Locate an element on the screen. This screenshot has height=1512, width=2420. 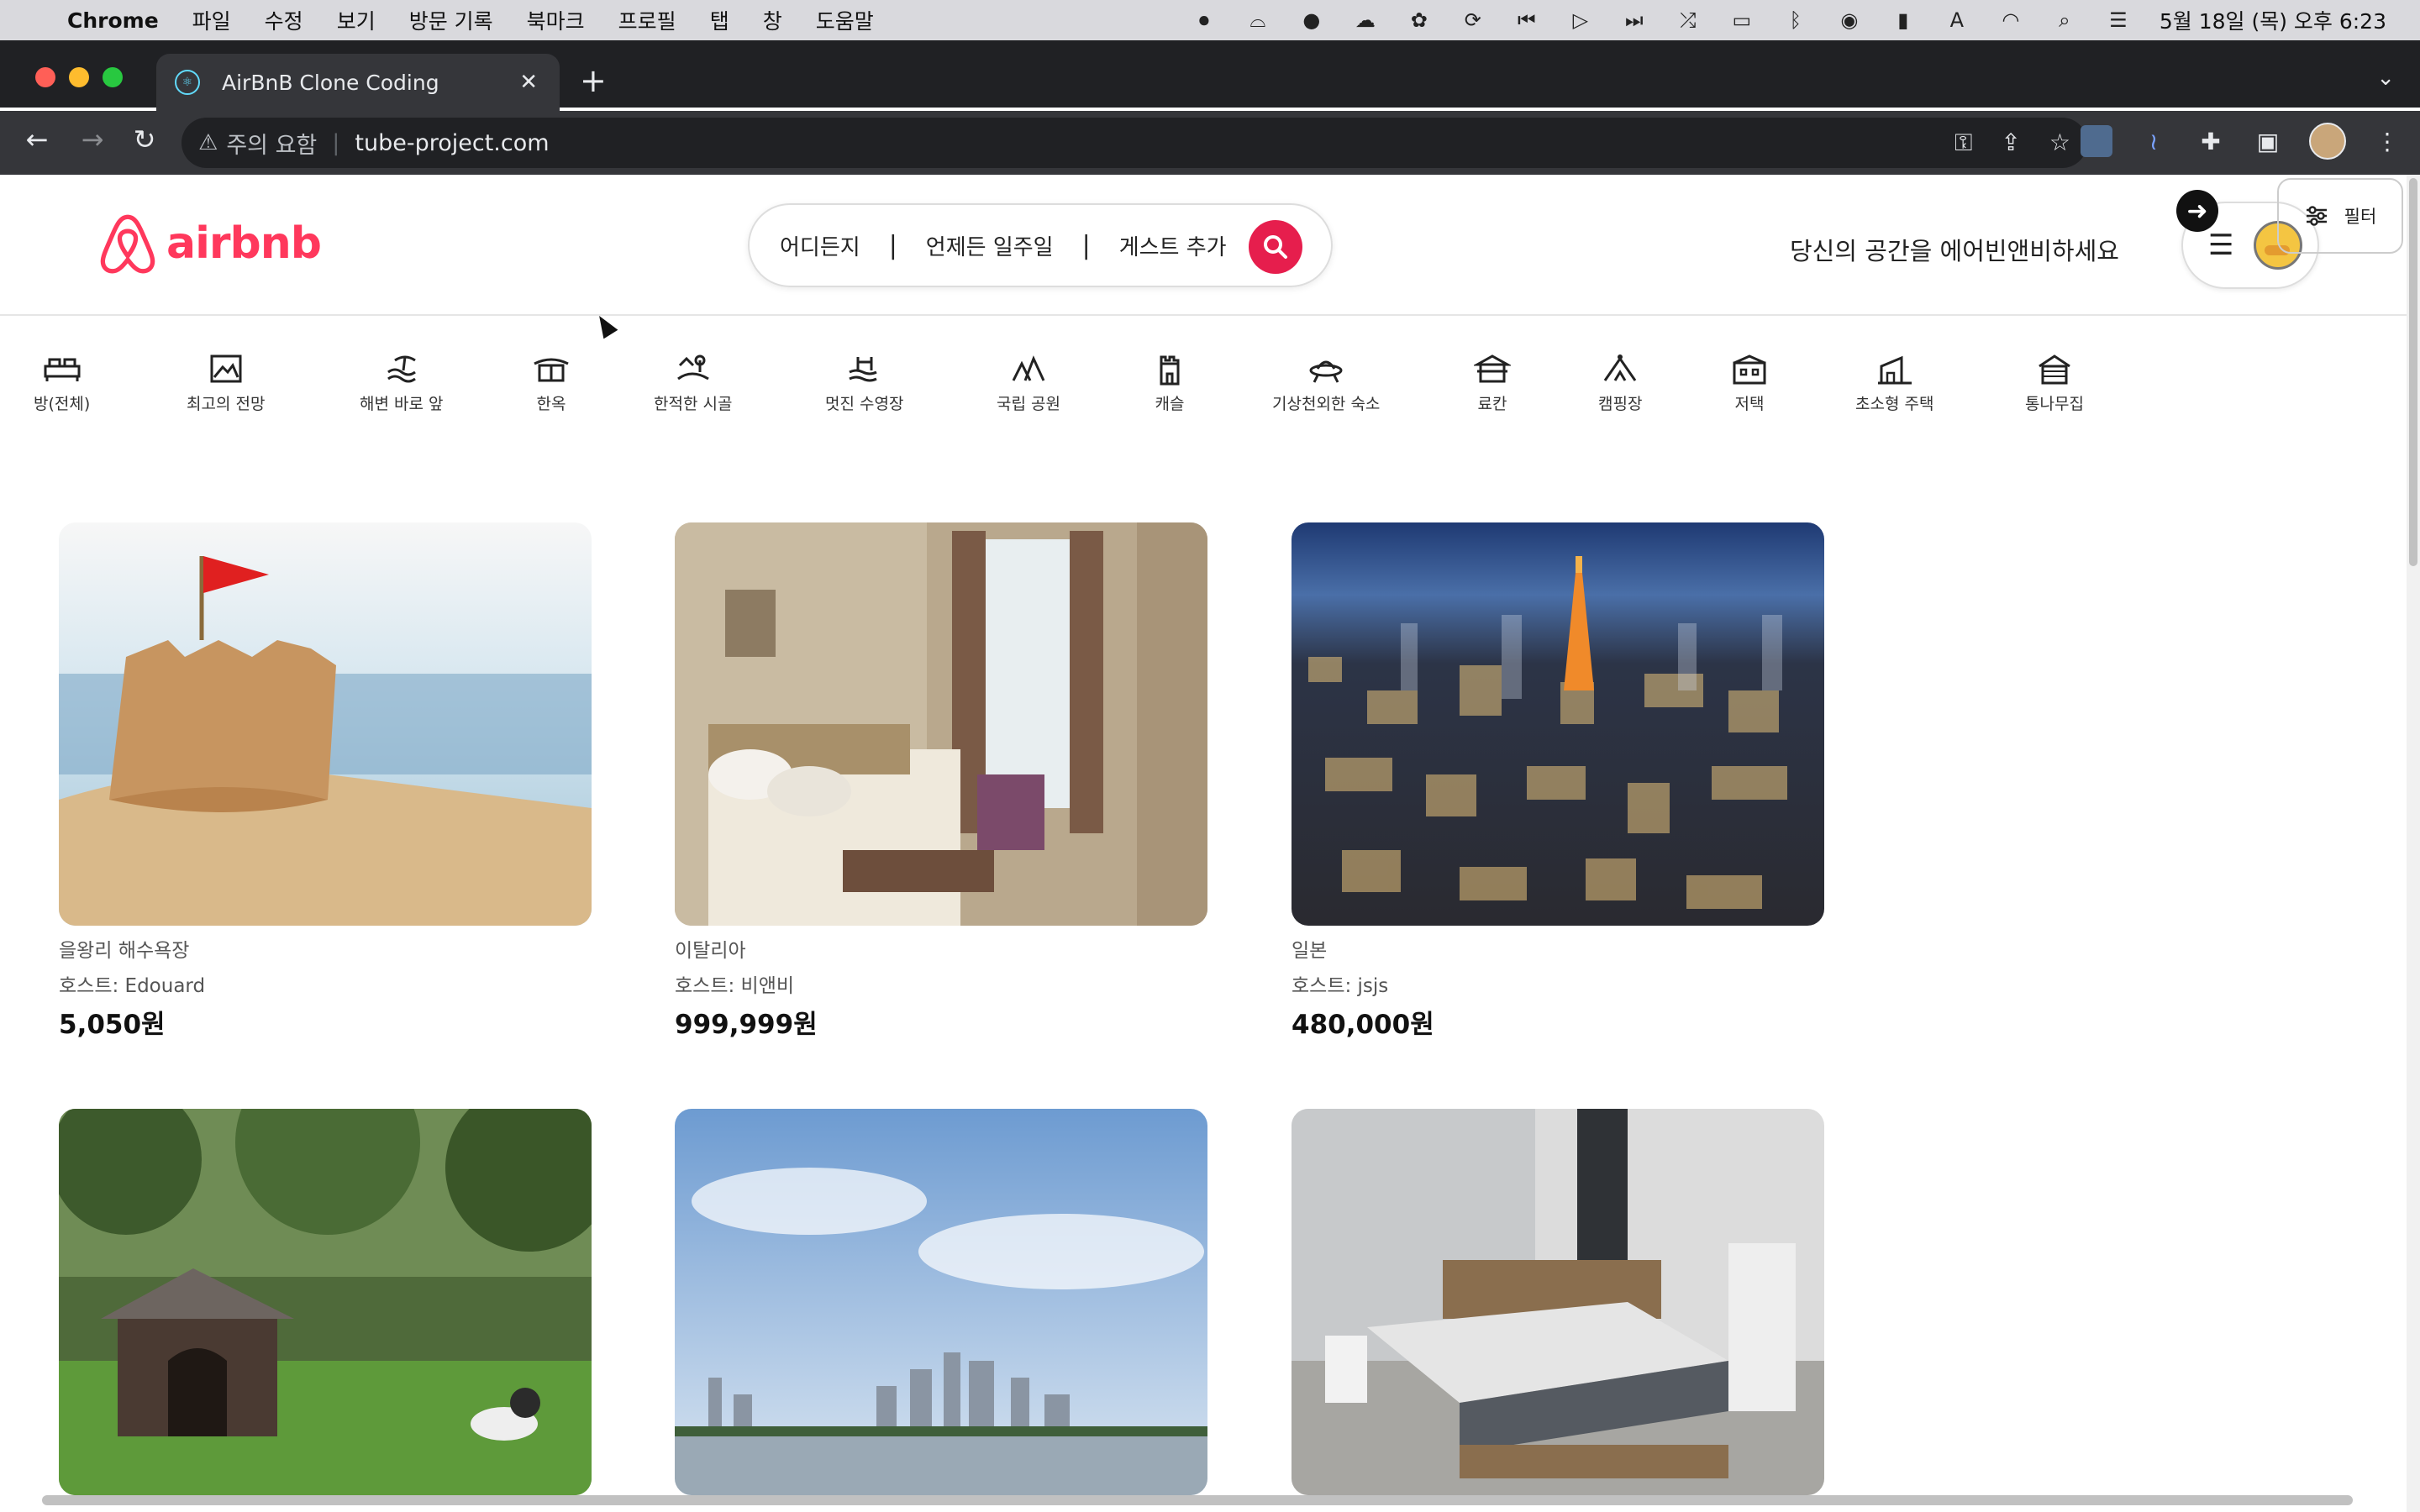
menu-edit: 수정 is located at coordinates (284, 20).